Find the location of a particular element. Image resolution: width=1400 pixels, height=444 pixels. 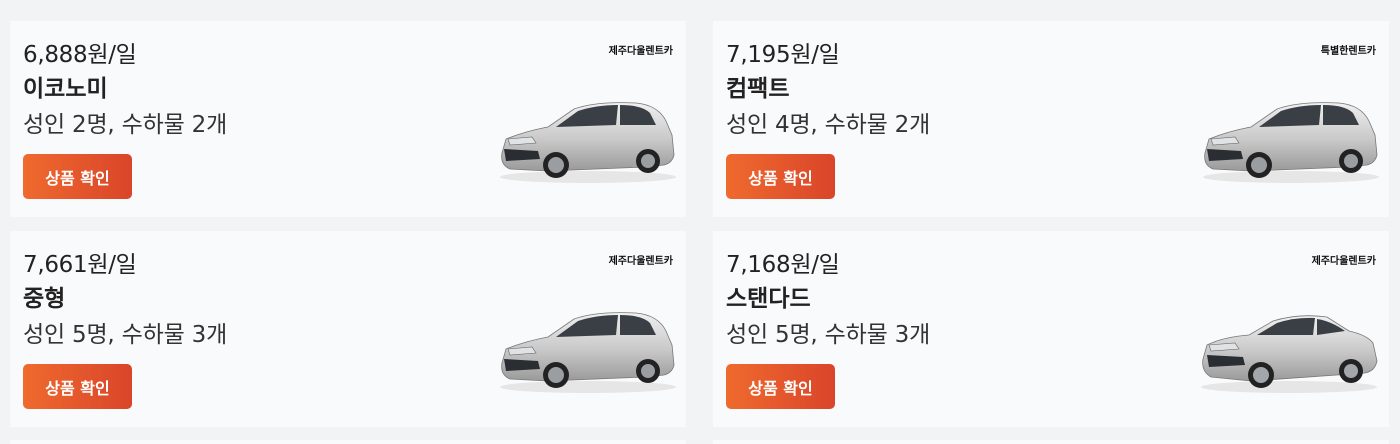

vendor-name: 특별한렌트카 is located at coordinates (1348, 51).